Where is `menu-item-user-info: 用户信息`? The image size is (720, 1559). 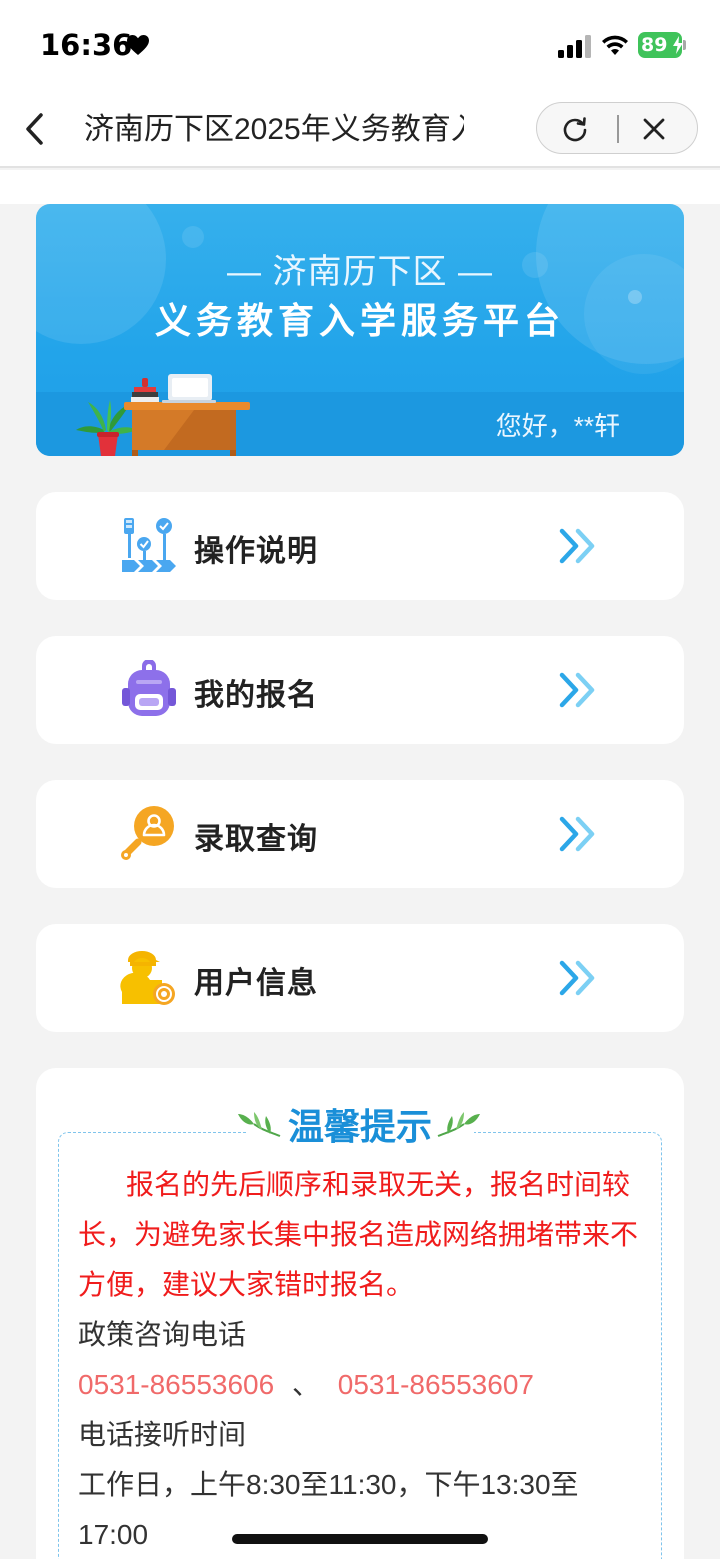
menu-item-user-info: 用户信息 is located at coordinates (360, 978).